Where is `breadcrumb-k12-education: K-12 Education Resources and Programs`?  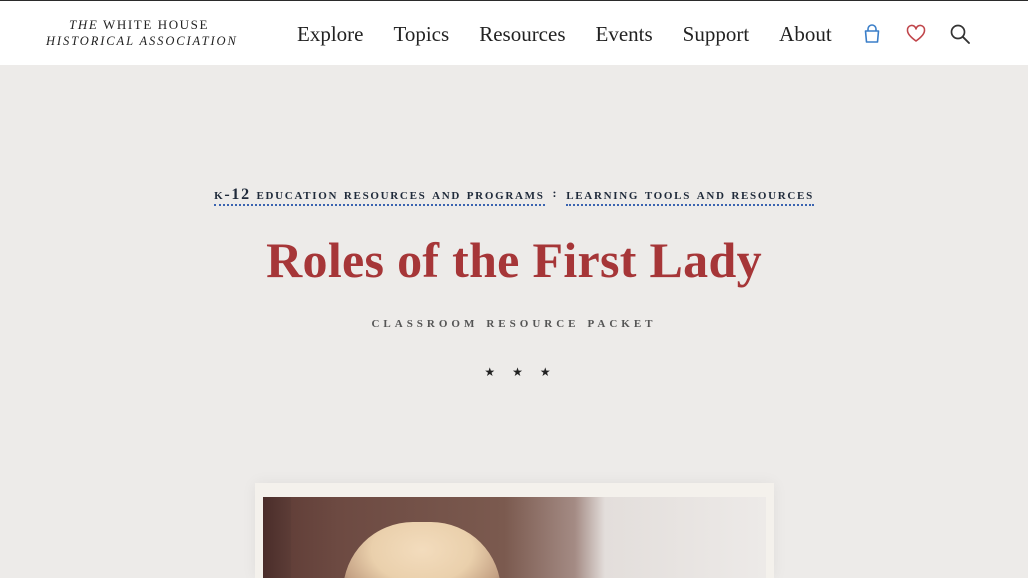
breadcrumb-k12-education: K-12 Education Resources and Programs is located at coordinates (379, 196).